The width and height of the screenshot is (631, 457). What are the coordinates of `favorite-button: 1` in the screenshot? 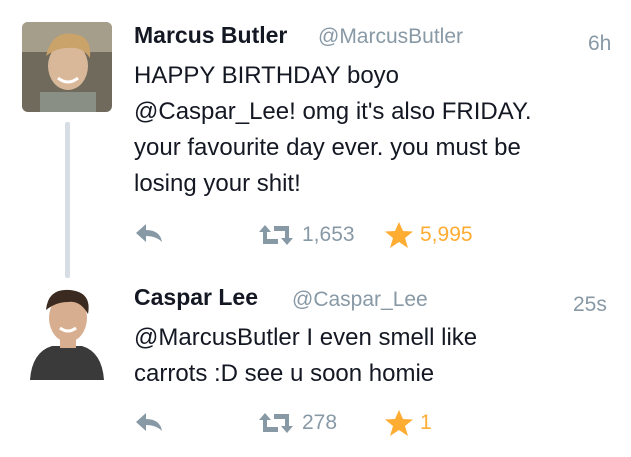 It's located at (408, 423).